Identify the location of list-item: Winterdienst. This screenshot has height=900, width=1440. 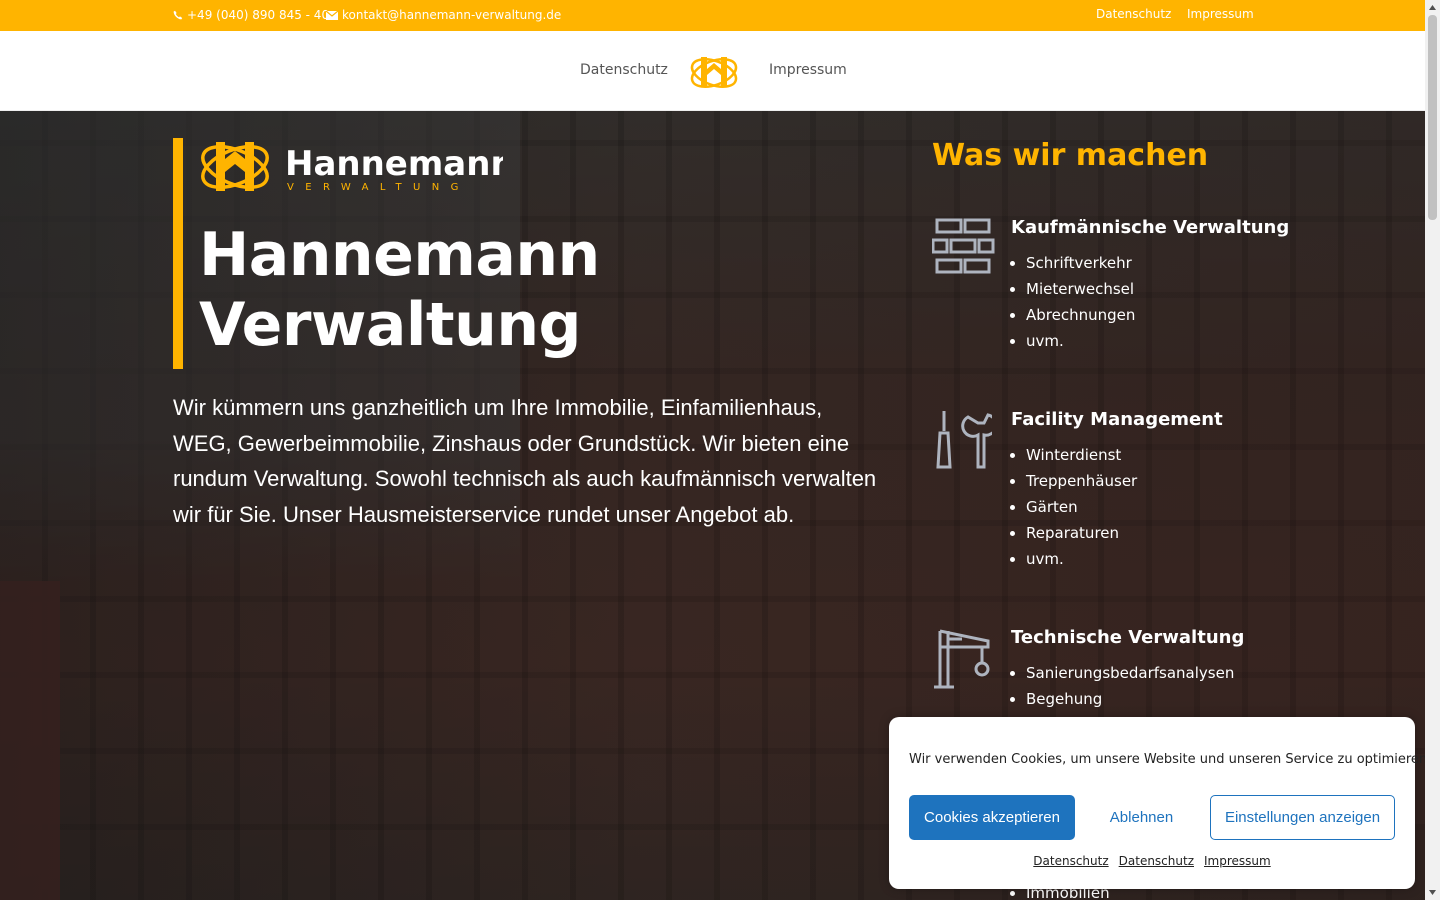
(1081, 458).